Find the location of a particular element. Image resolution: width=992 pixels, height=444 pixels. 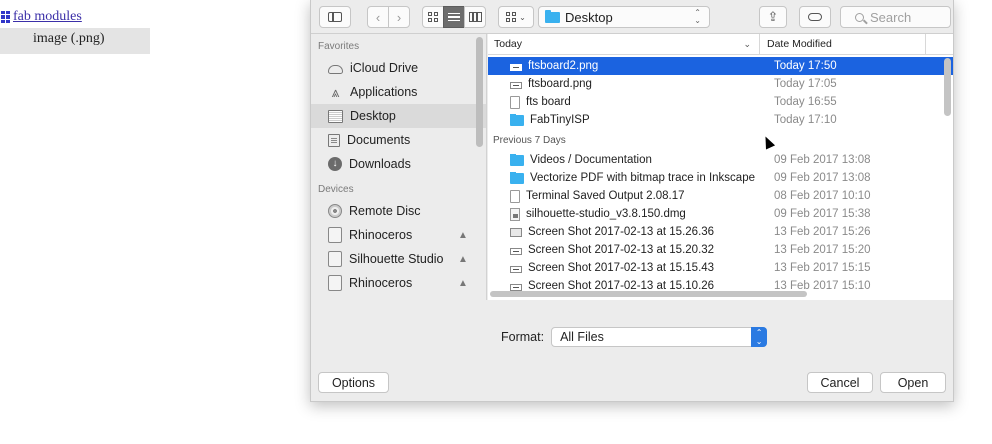

toolbar: ‹ › ⌄ Desktop ⌃ ⌄ ⇪ Search is located at coordinates (632, 17).